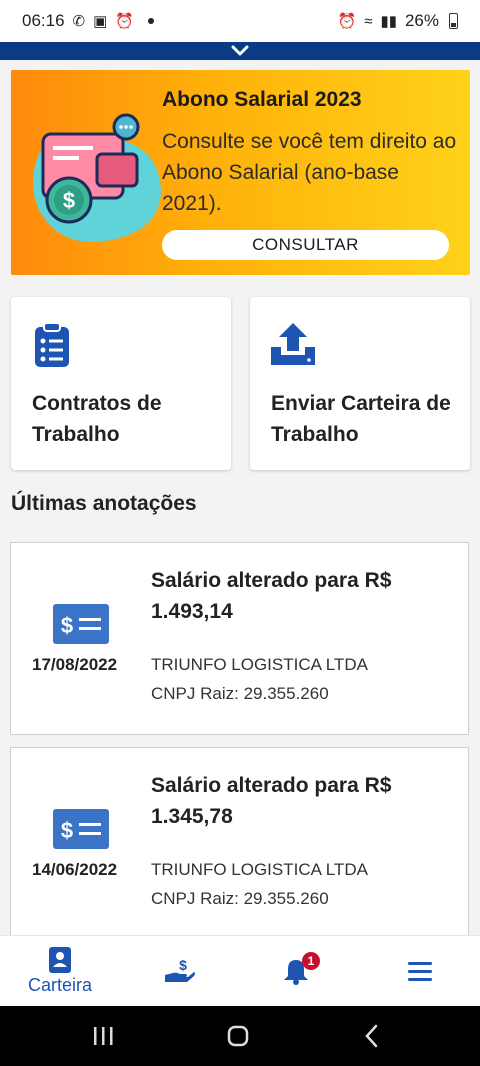 This screenshot has height=1066, width=480. What do you see at coordinates (296, 971) in the screenshot?
I see `tab-notificacoes: 1` at bounding box center [296, 971].